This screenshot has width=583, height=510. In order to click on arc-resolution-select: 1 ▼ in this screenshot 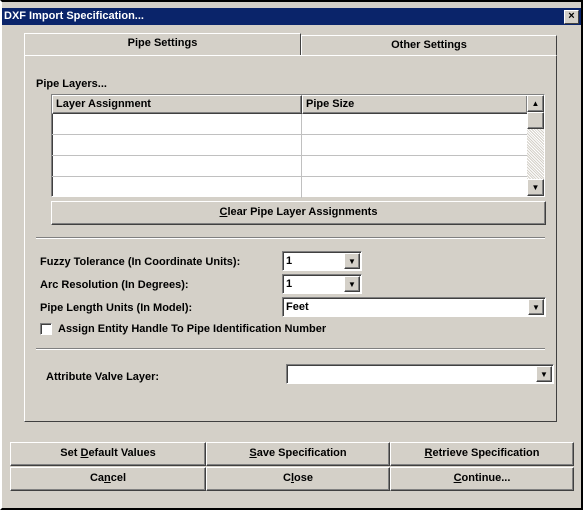, I will do `click(322, 284)`.